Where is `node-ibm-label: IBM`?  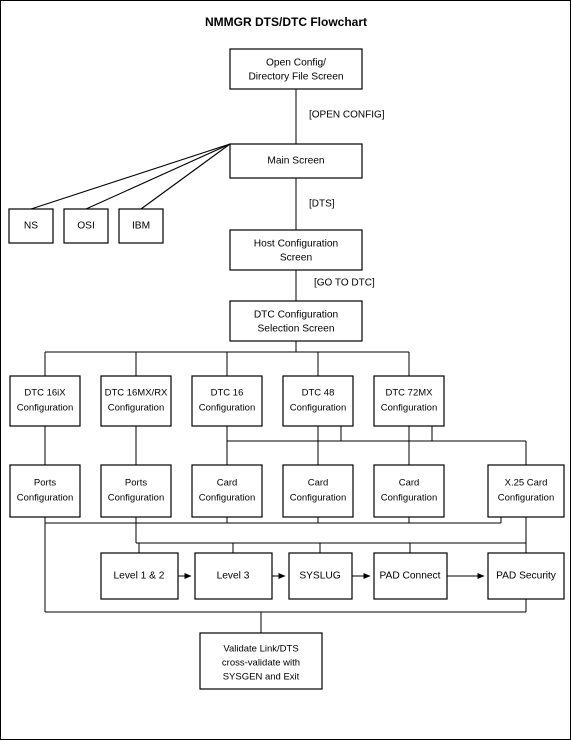 node-ibm-label: IBM is located at coordinates (141, 226).